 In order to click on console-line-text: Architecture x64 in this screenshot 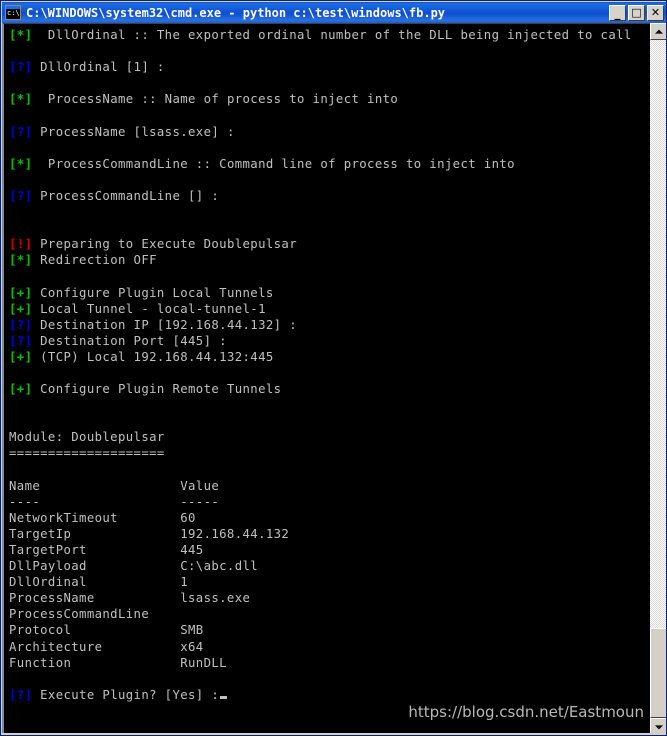, I will do `click(106, 646)`.